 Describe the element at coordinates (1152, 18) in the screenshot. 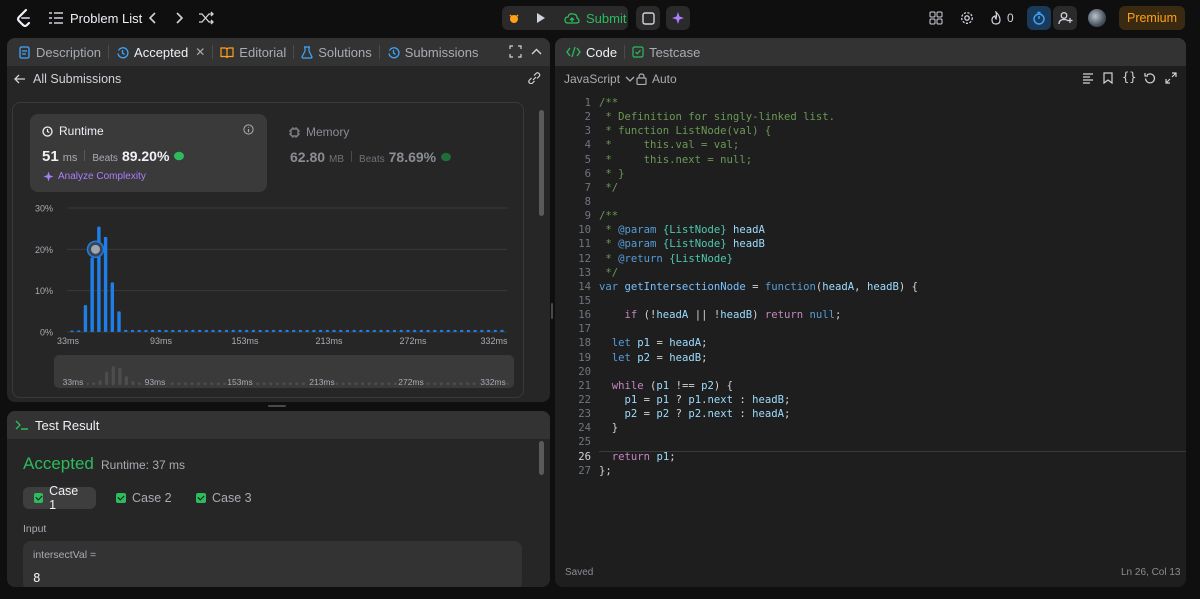

I see `premium-button: Premium` at that location.